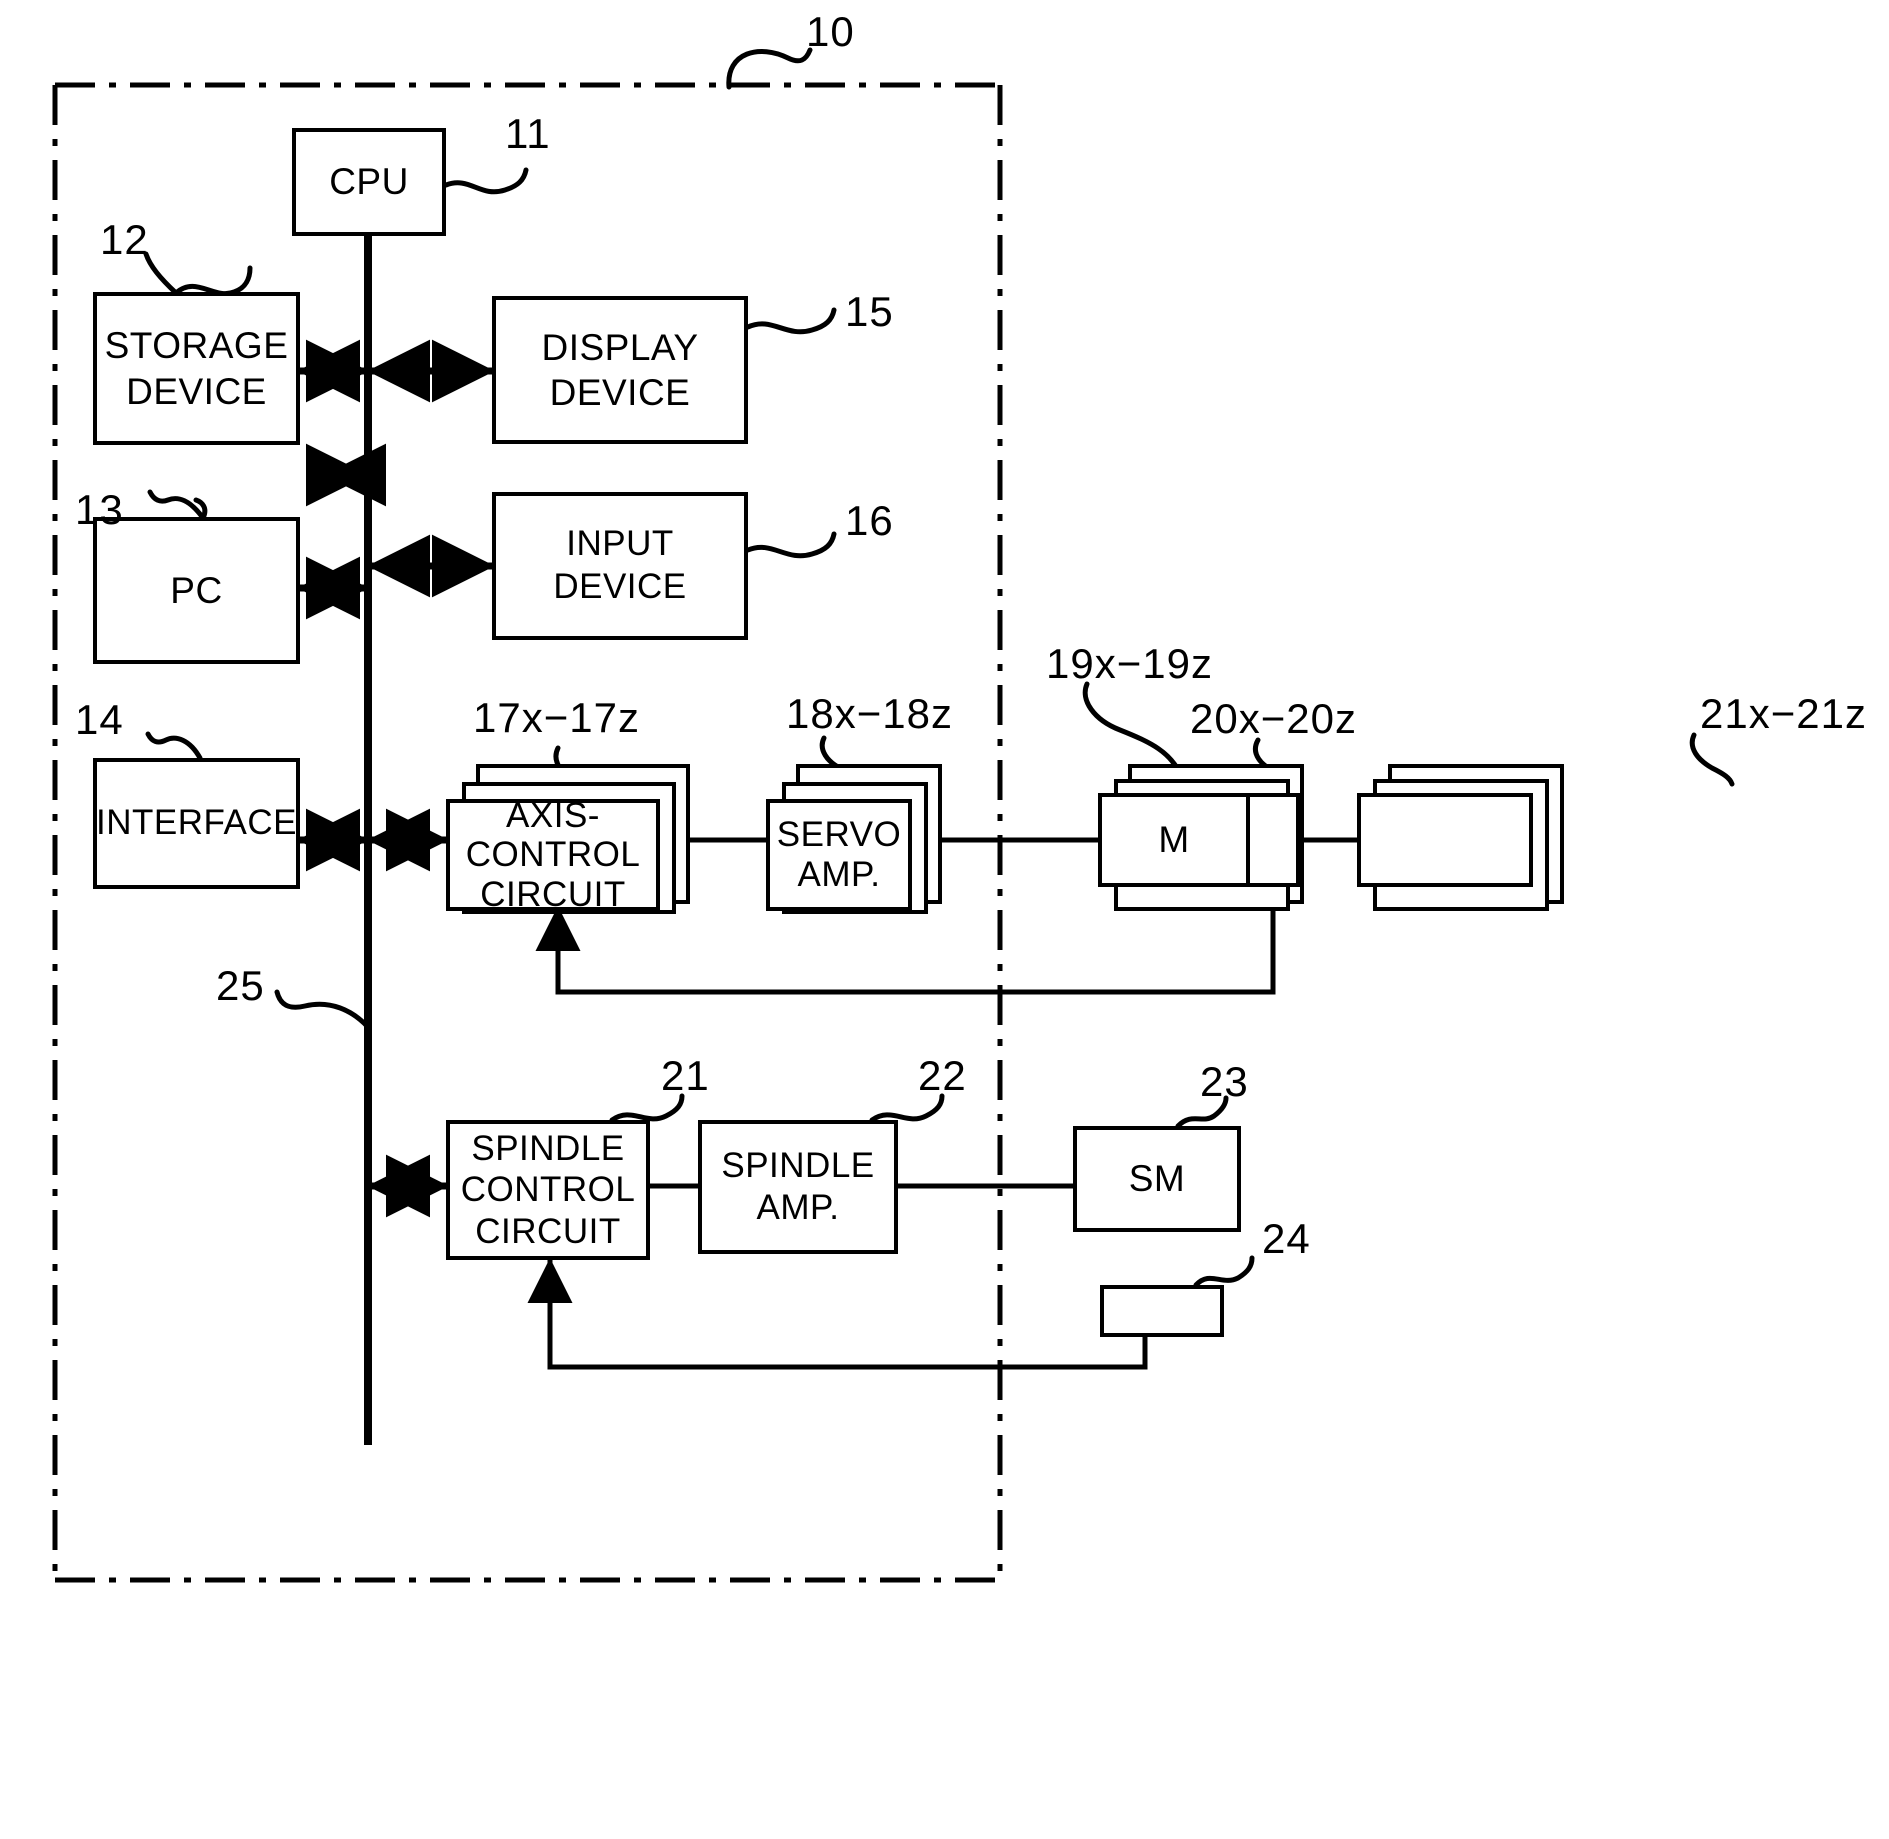 The height and width of the screenshot is (1839, 1889). I want to click on ref-12: 12, so click(124, 239).